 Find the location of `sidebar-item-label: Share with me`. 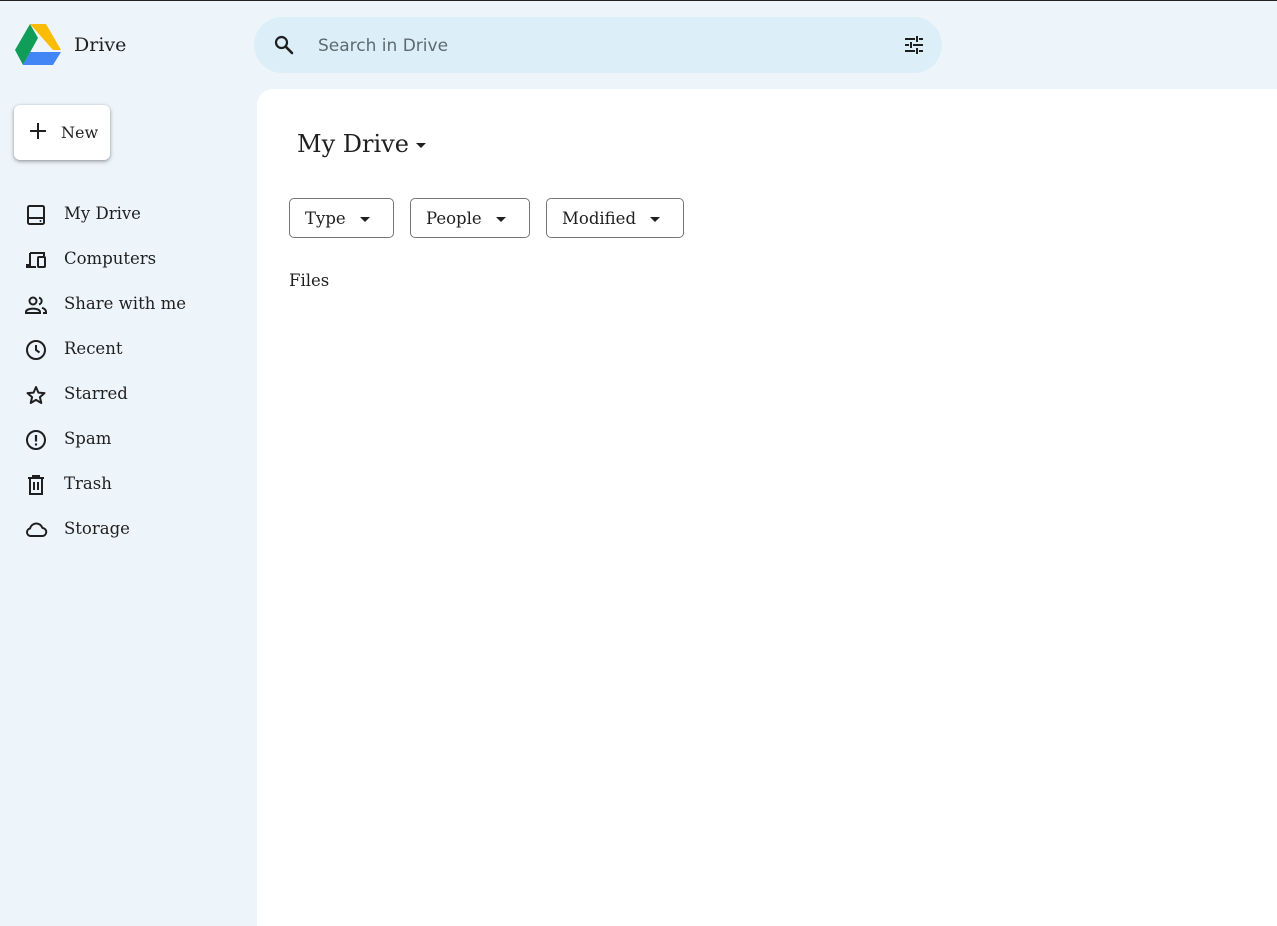

sidebar-item-label: Share with me is located at coordinates (125, 303).